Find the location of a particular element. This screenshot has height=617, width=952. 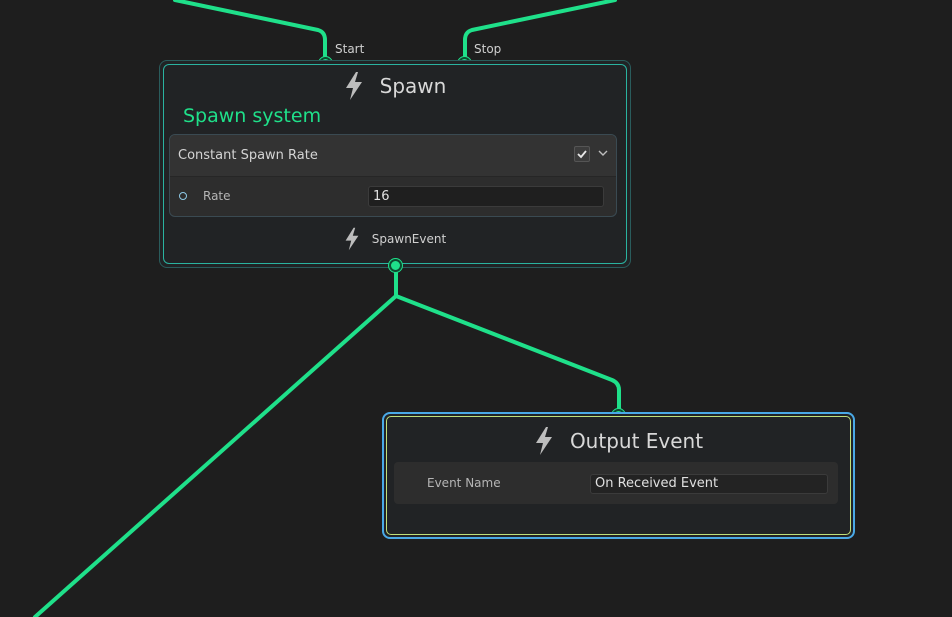

stop-port-label: Stop is located at coordinates (488, 49).